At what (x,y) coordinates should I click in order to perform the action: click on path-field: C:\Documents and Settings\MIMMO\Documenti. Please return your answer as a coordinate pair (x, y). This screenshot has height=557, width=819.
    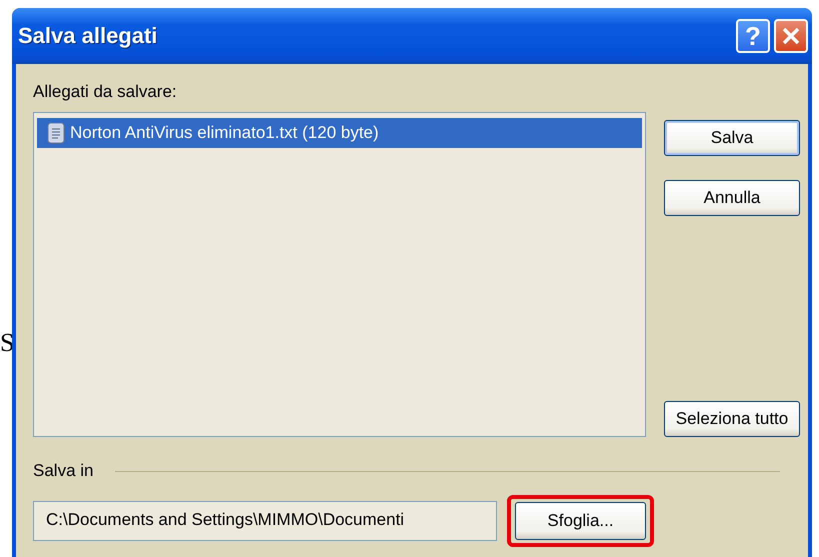
    Looking at the image, I should click on (265, 521).